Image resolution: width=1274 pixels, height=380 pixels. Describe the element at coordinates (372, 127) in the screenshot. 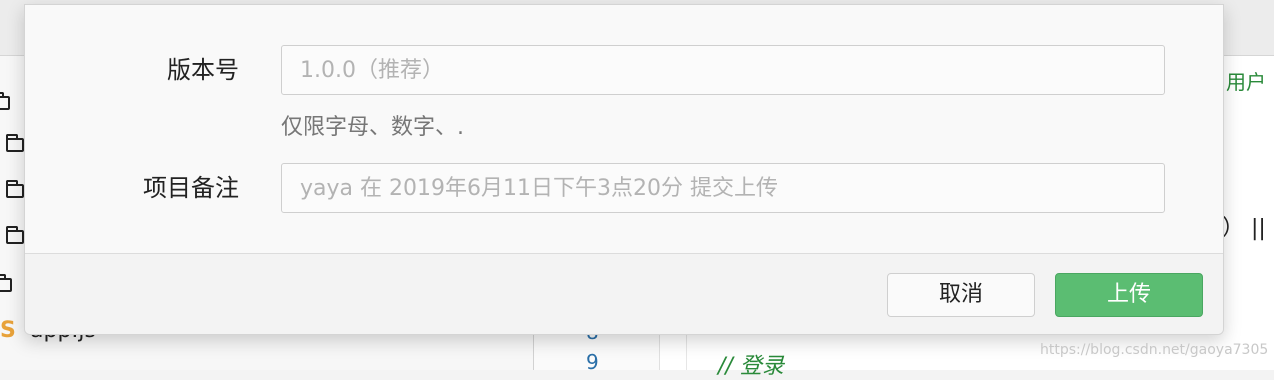

I see `version-hint: 仅限字母、数字、.` at that location.